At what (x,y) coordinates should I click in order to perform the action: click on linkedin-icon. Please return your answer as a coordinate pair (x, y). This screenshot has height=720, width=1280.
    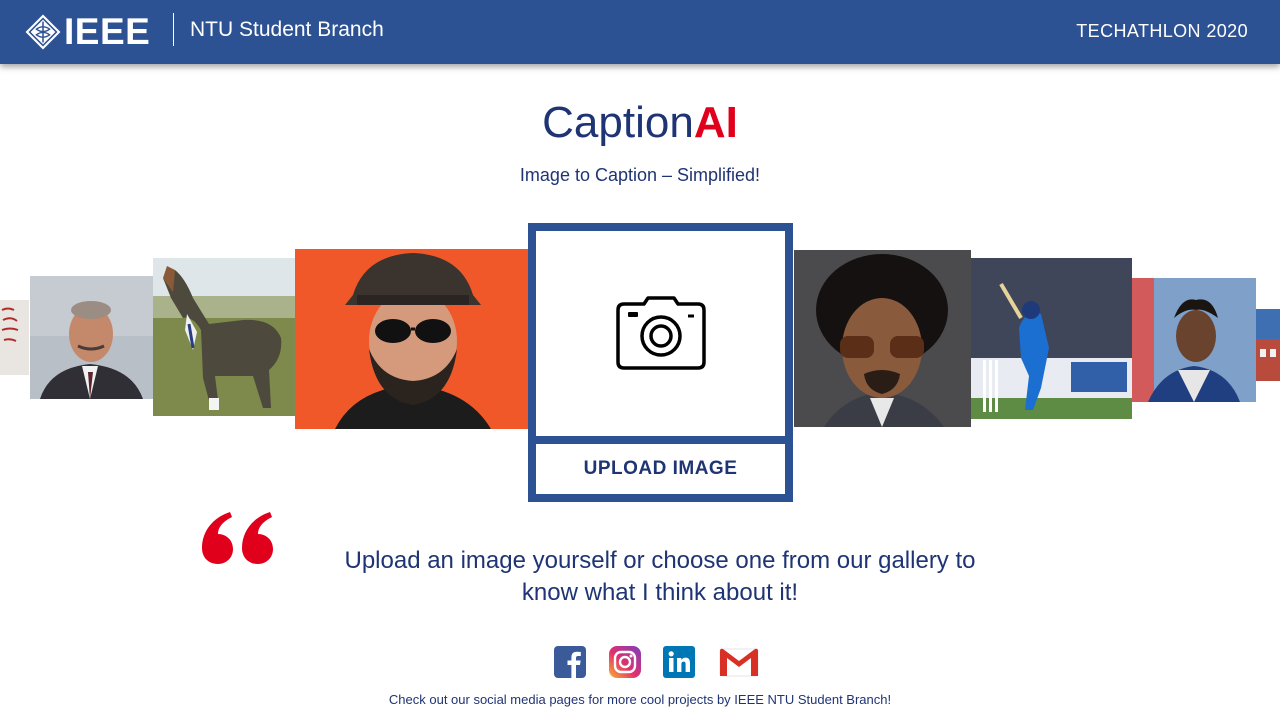
    Looking at the image, I should click on (679, 662).